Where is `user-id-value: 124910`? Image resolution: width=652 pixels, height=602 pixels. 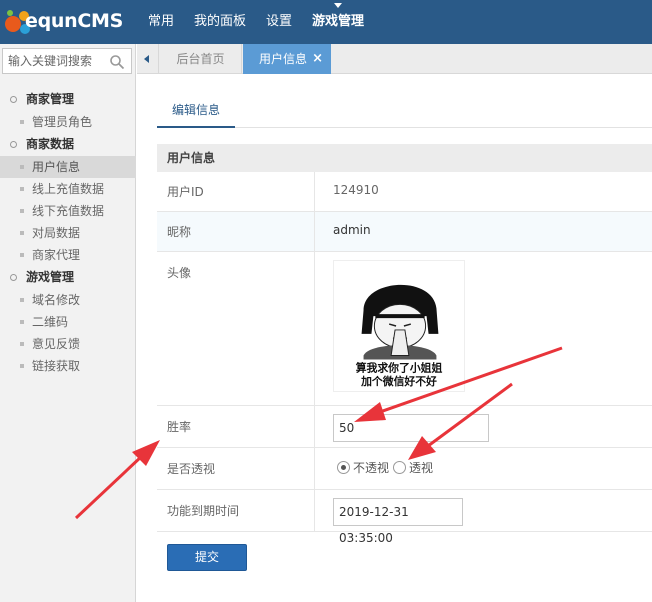
user-id-value: 124910 is located at coordinates (356, 190).